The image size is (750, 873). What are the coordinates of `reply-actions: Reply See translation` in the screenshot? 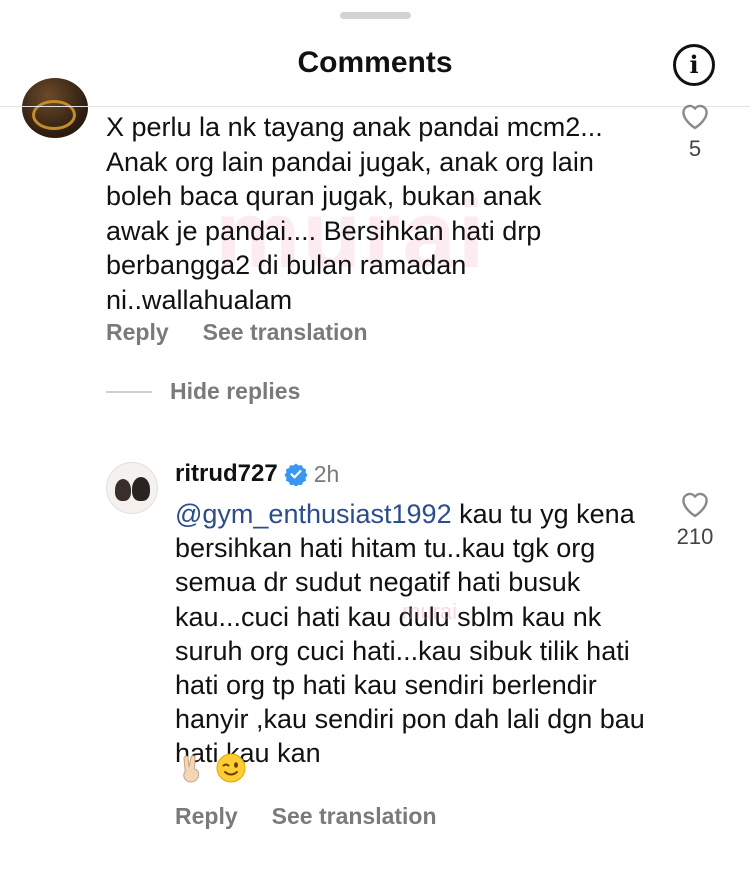 It's located at (306, 816).